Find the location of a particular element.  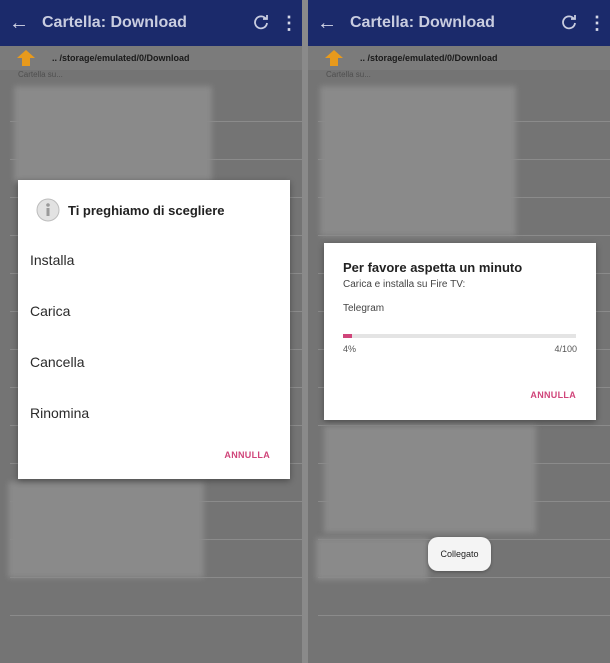

option-install: Installa is located at coordinates (154, 259).